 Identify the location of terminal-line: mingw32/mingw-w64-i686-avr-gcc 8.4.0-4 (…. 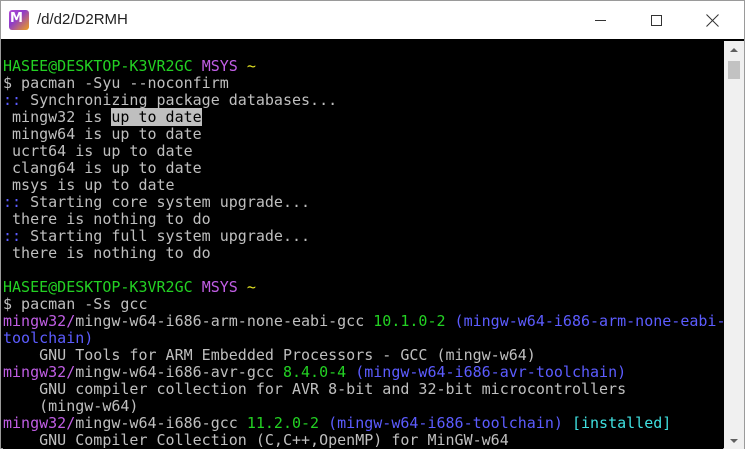
(363, 372).